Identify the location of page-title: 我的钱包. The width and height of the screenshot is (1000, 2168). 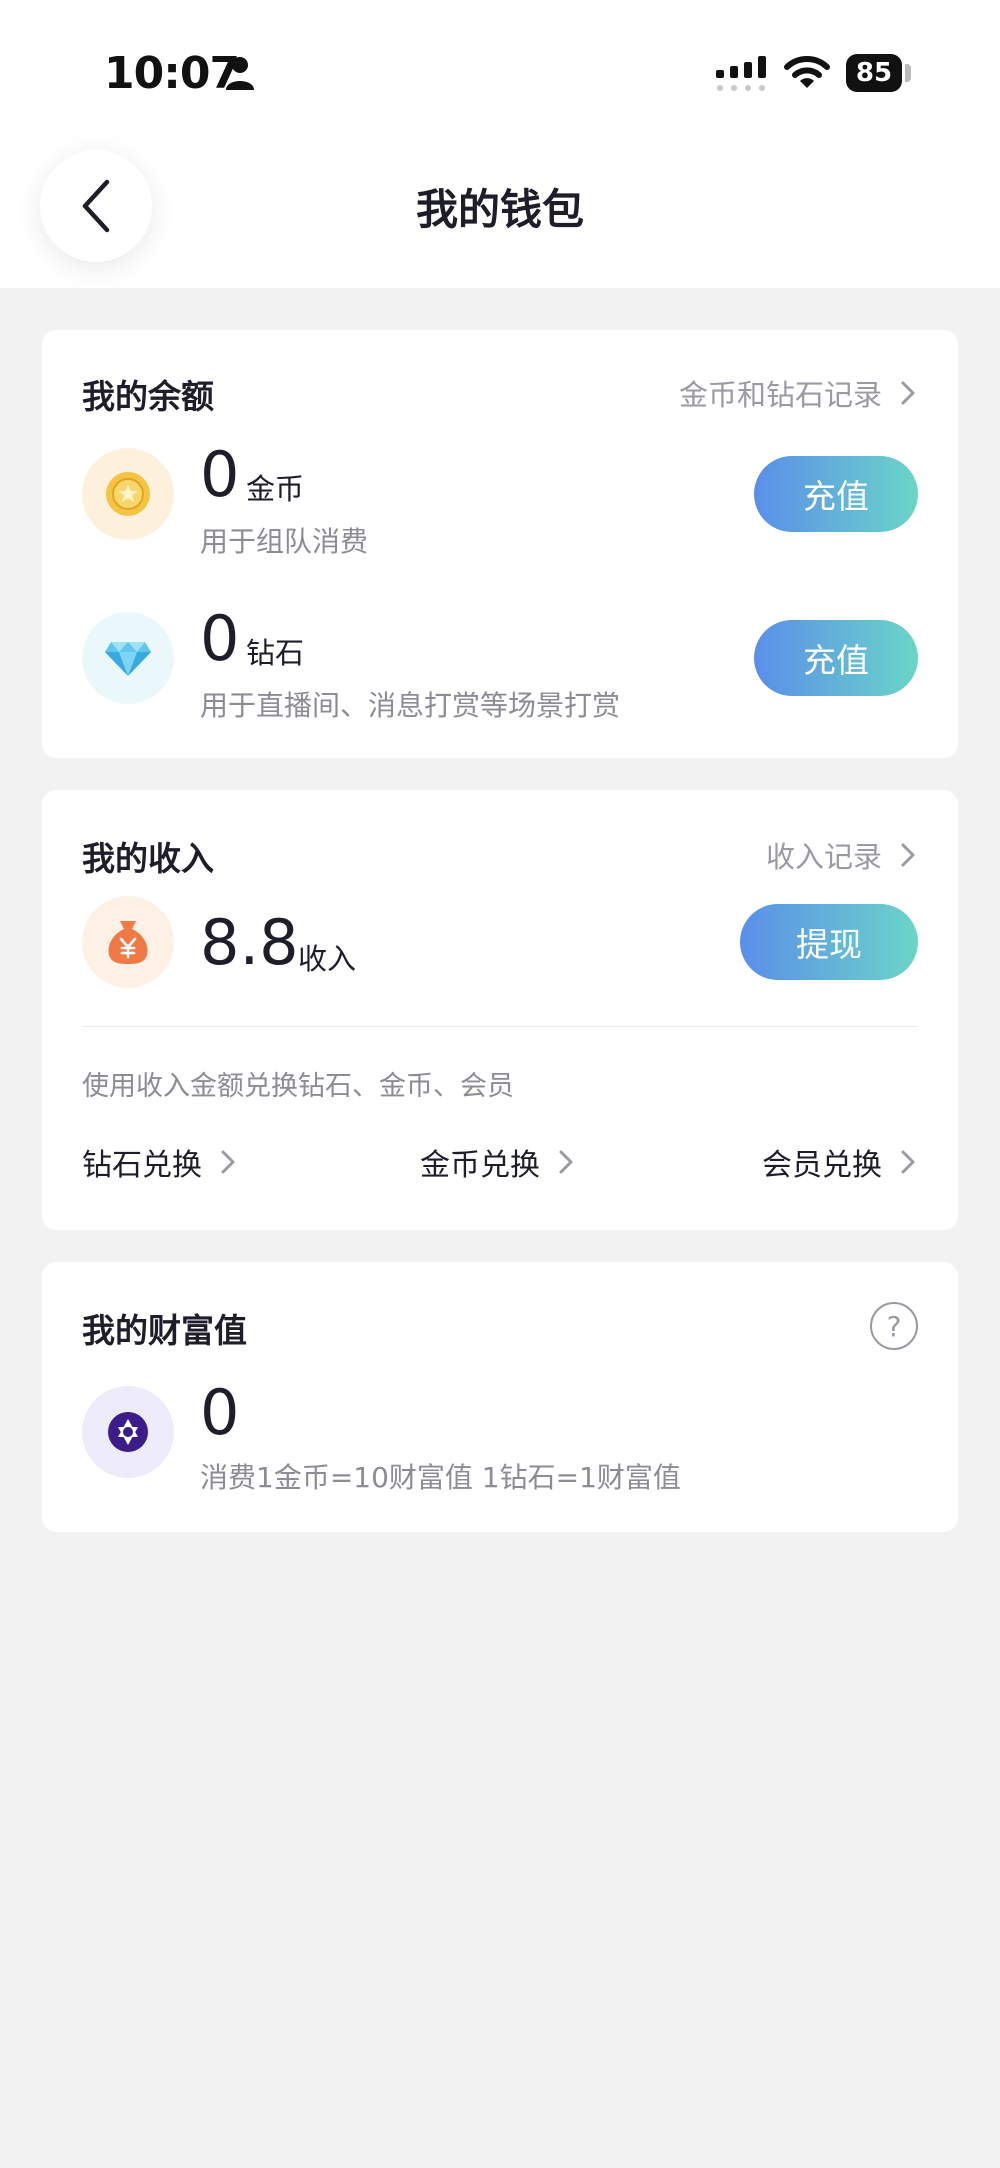
(499, 209).